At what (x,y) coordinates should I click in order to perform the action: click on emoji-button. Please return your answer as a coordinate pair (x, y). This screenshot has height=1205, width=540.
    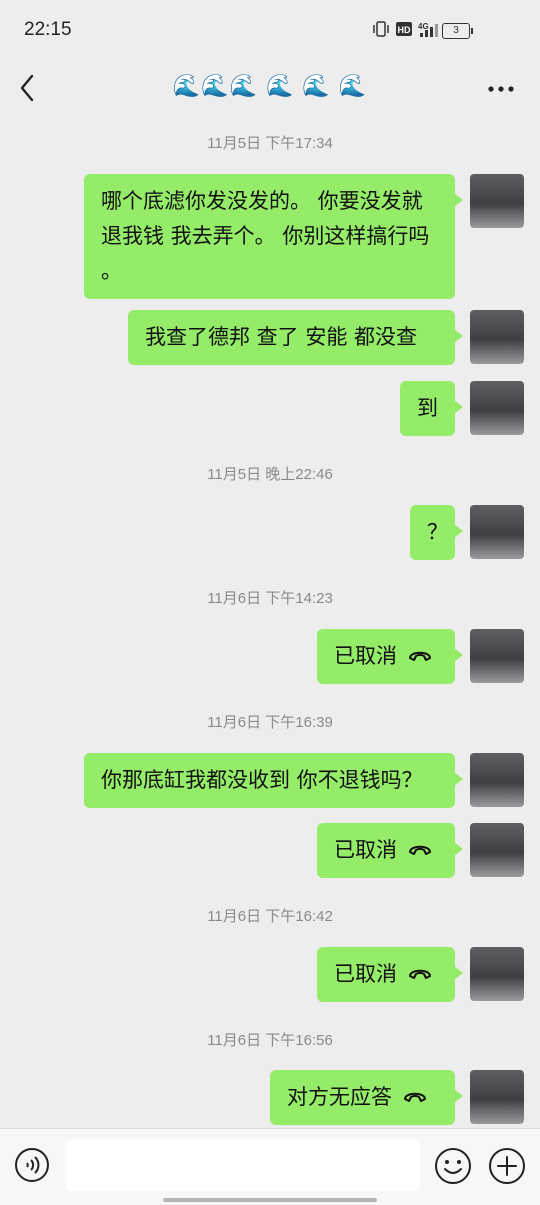
    Looking at the image, I should click on (453, 1166).